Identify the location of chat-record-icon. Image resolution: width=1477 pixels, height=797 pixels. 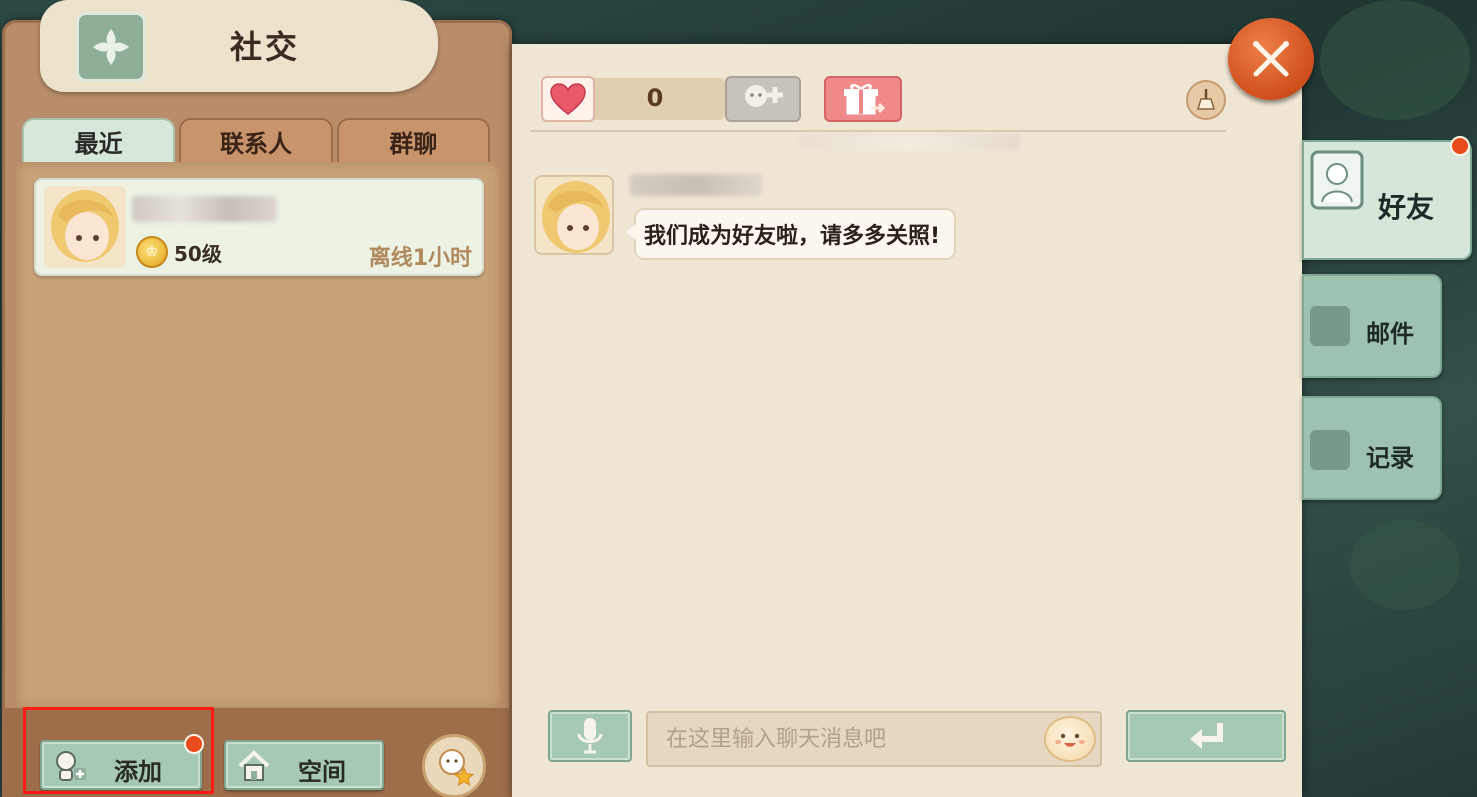
(1330, 450).